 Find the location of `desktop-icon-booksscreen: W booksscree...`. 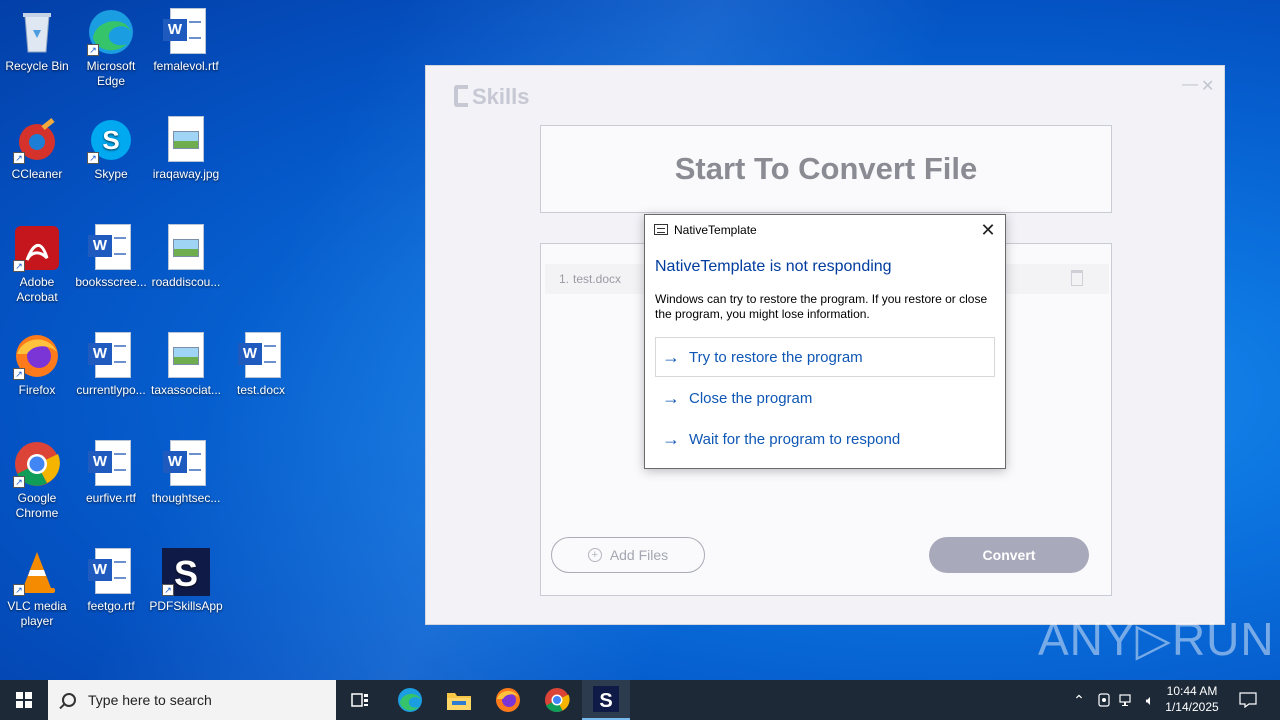

desktop-icon-booksscreen: W booksscree... is located at coordinates (111, 257).